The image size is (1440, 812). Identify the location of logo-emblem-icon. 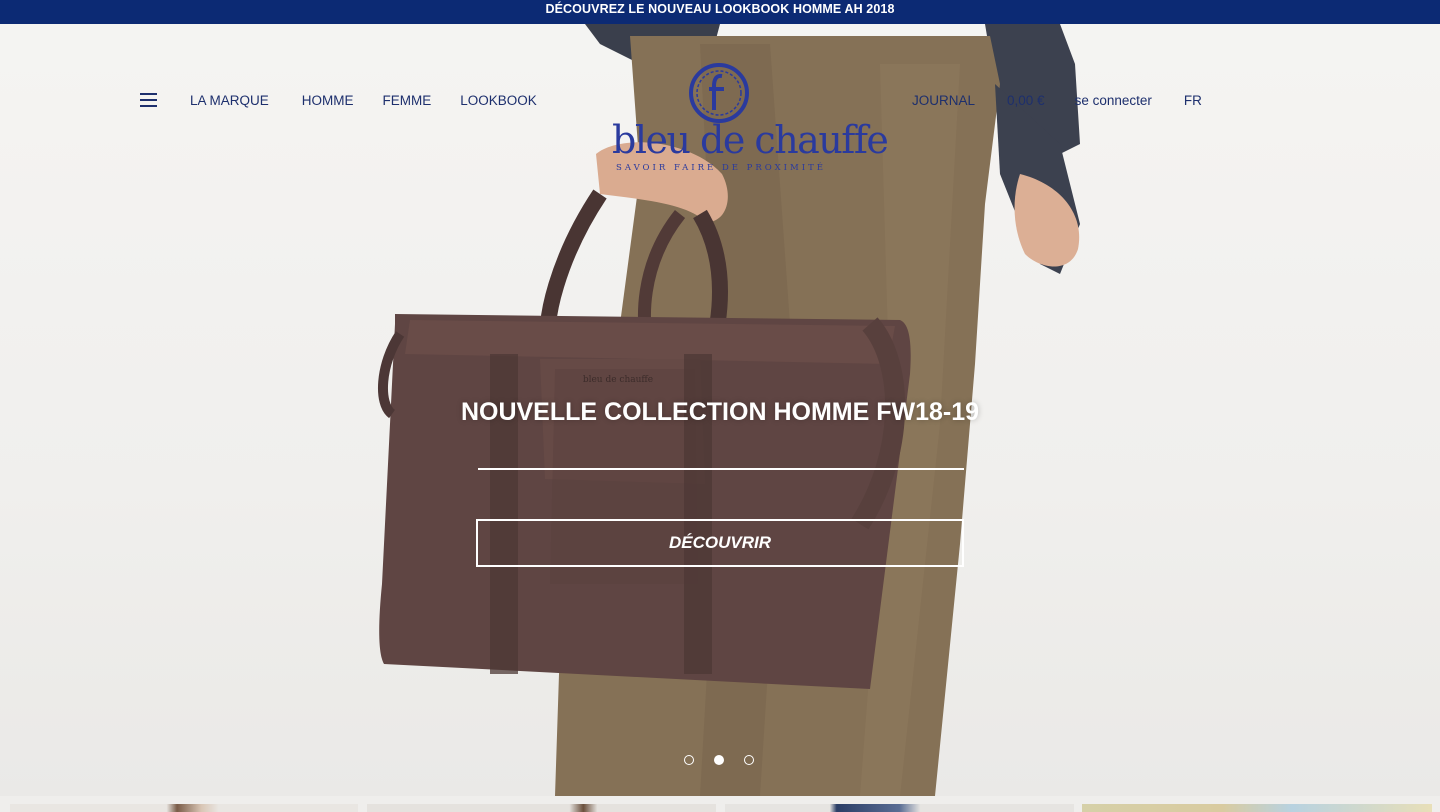
(719, 93).